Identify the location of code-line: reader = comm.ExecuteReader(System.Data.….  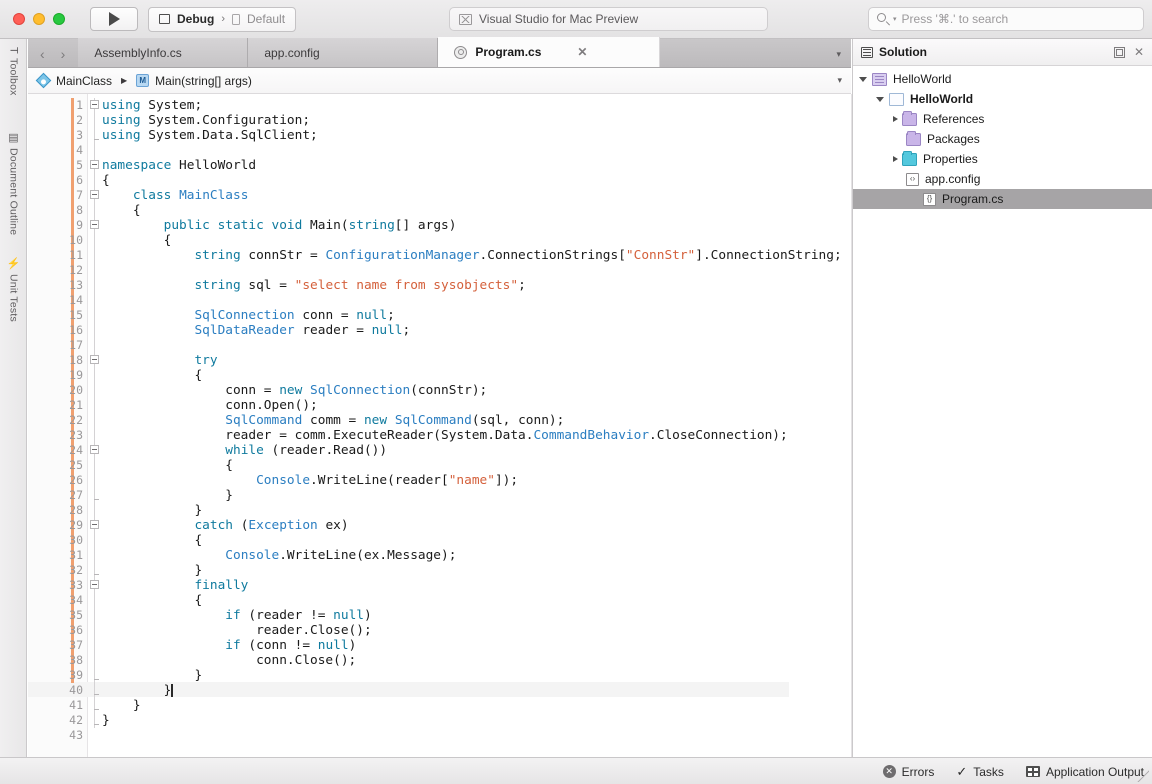
(444, 435).